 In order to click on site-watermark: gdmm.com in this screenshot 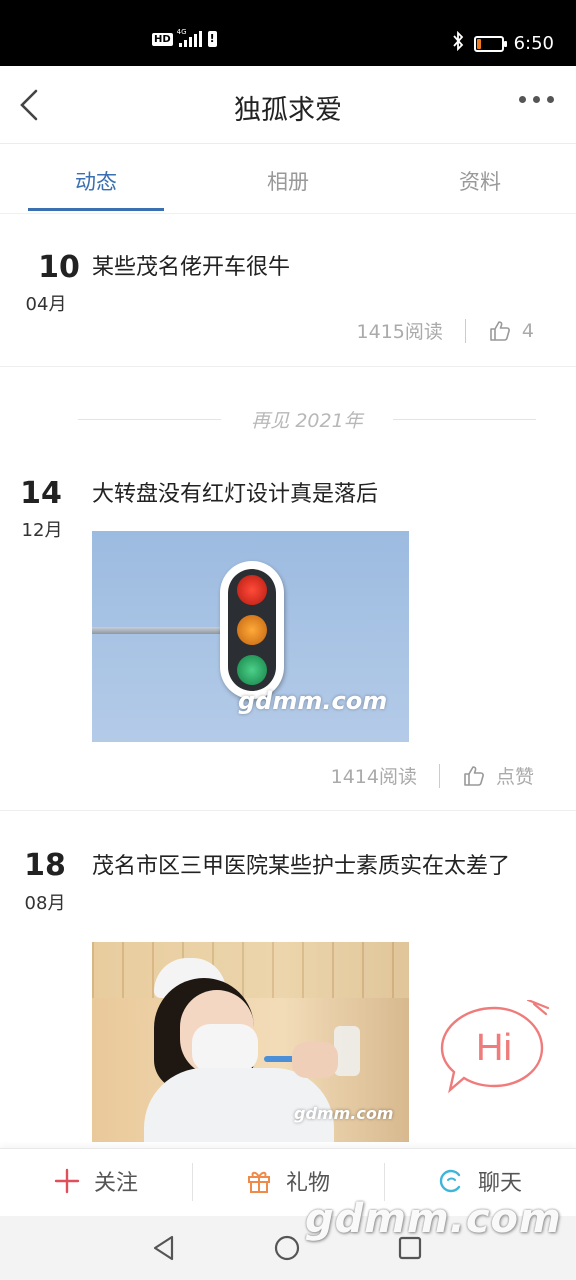, I will do `click(433, 1219)`.